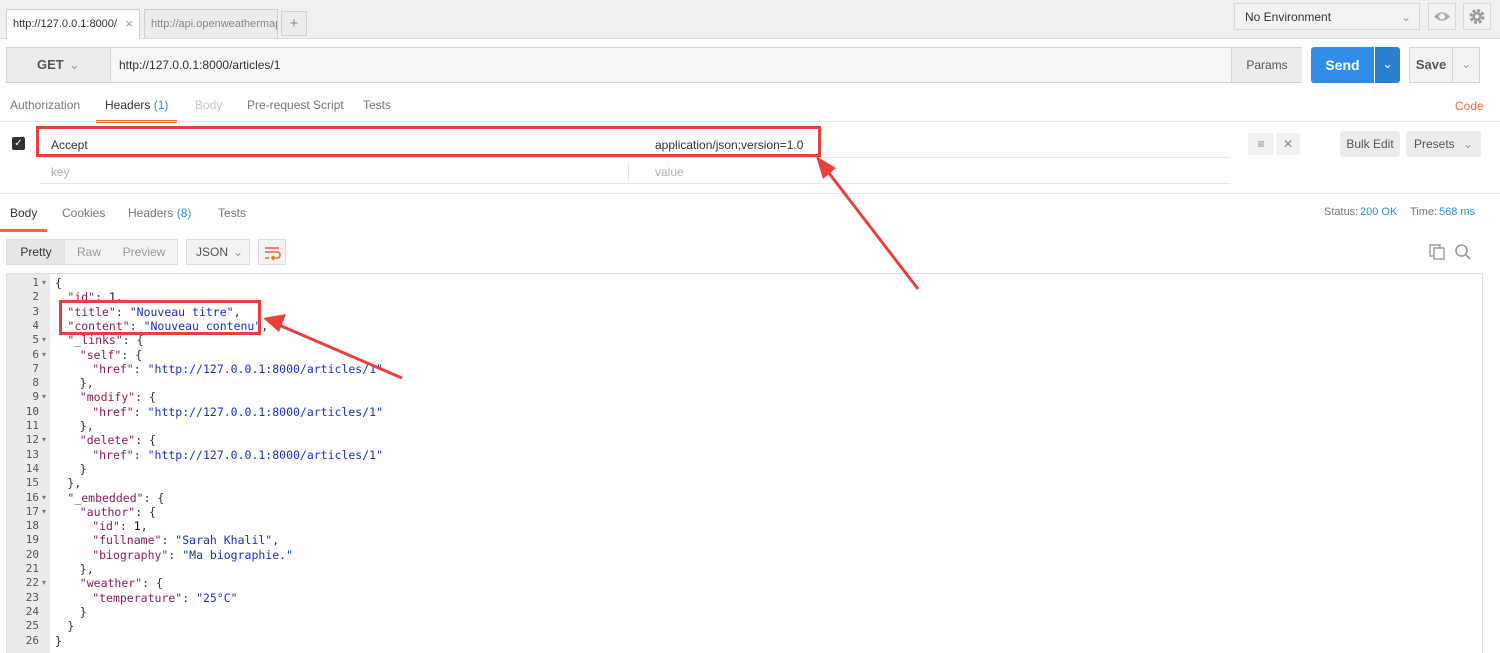  Describe the element at coordinates (868, 223) in the screenshot. I see `annotation-arrow-to-header` at that location.